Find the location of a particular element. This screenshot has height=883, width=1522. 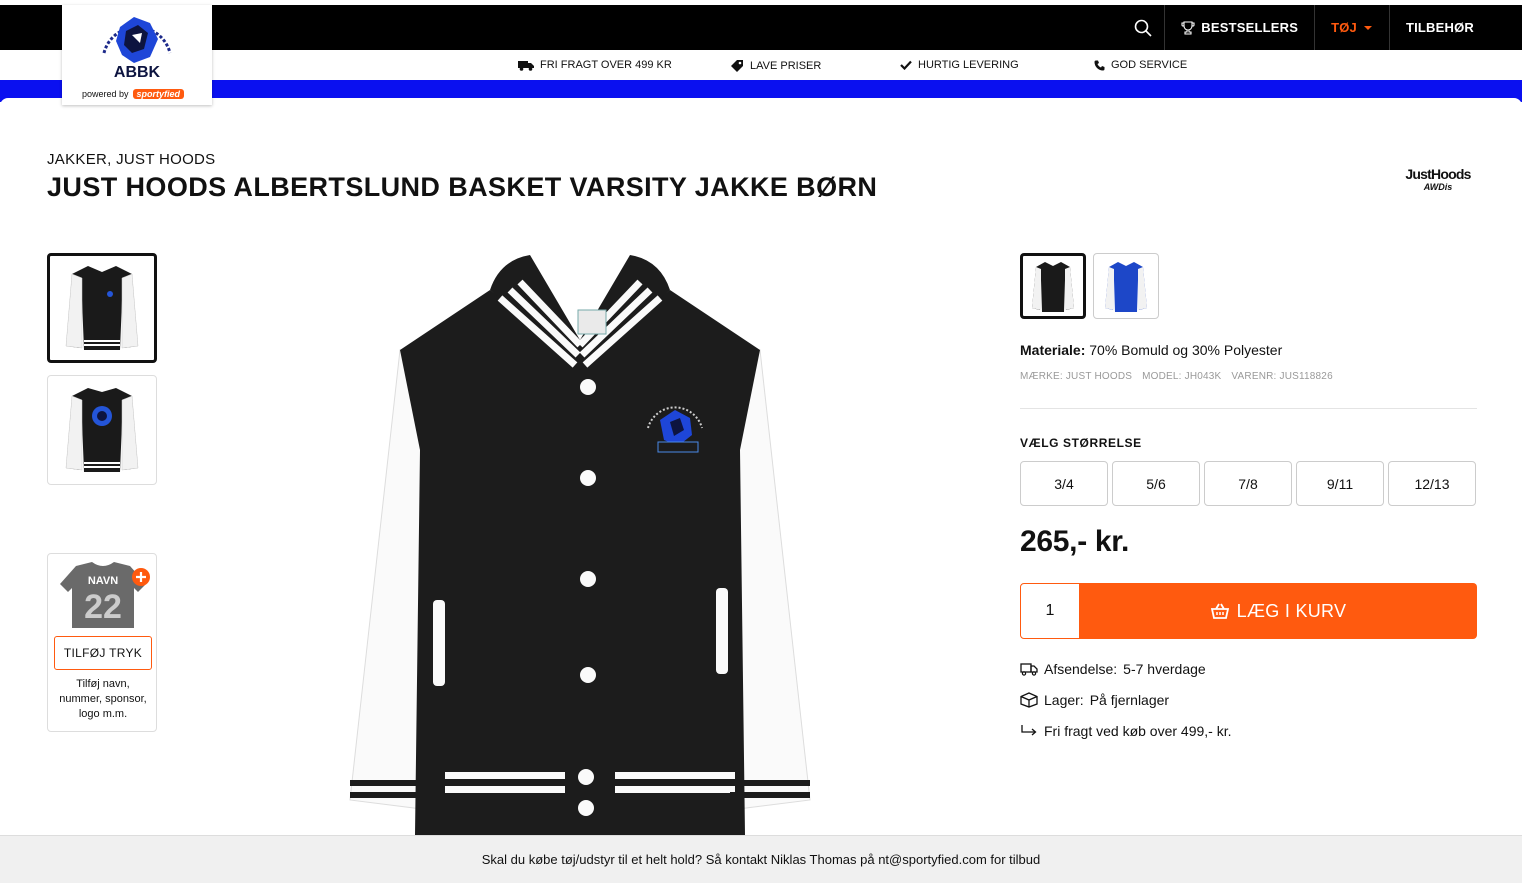

size-option: 7/8 is located at coordinates (1248, 483).